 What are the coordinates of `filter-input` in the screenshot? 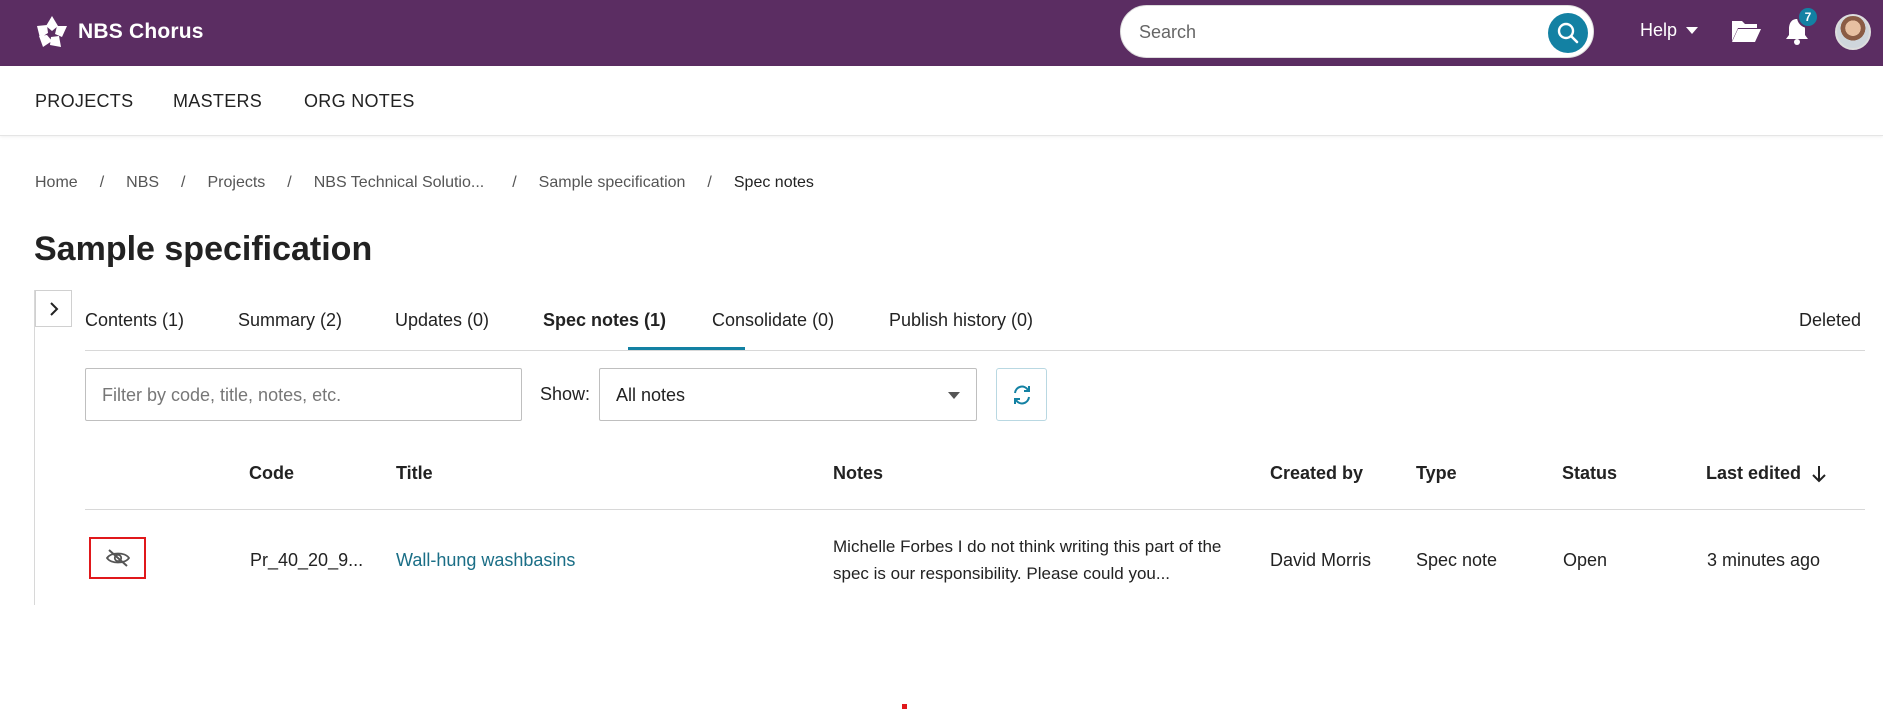 It's located at (302, 395).